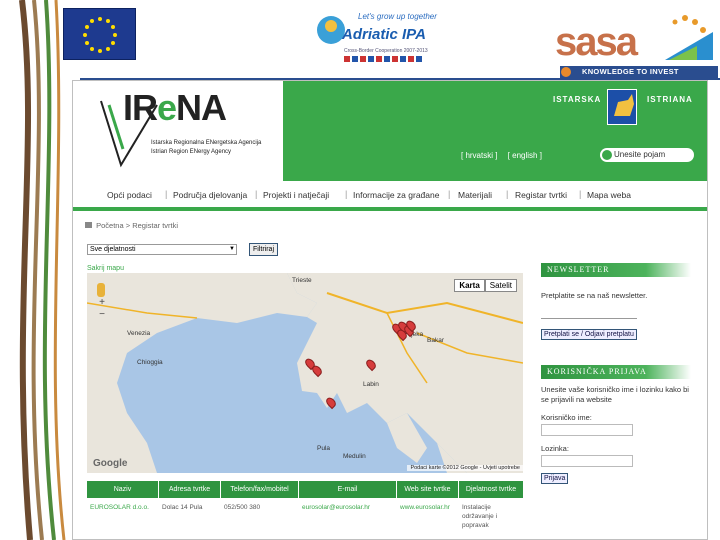 Image resolution: width=720 pixels, height=540 pixels. What do you see at coordinates (232, 249) in the screenshot?
I see `chevron-down-icon: ▼` at bounding box center [232, 249].